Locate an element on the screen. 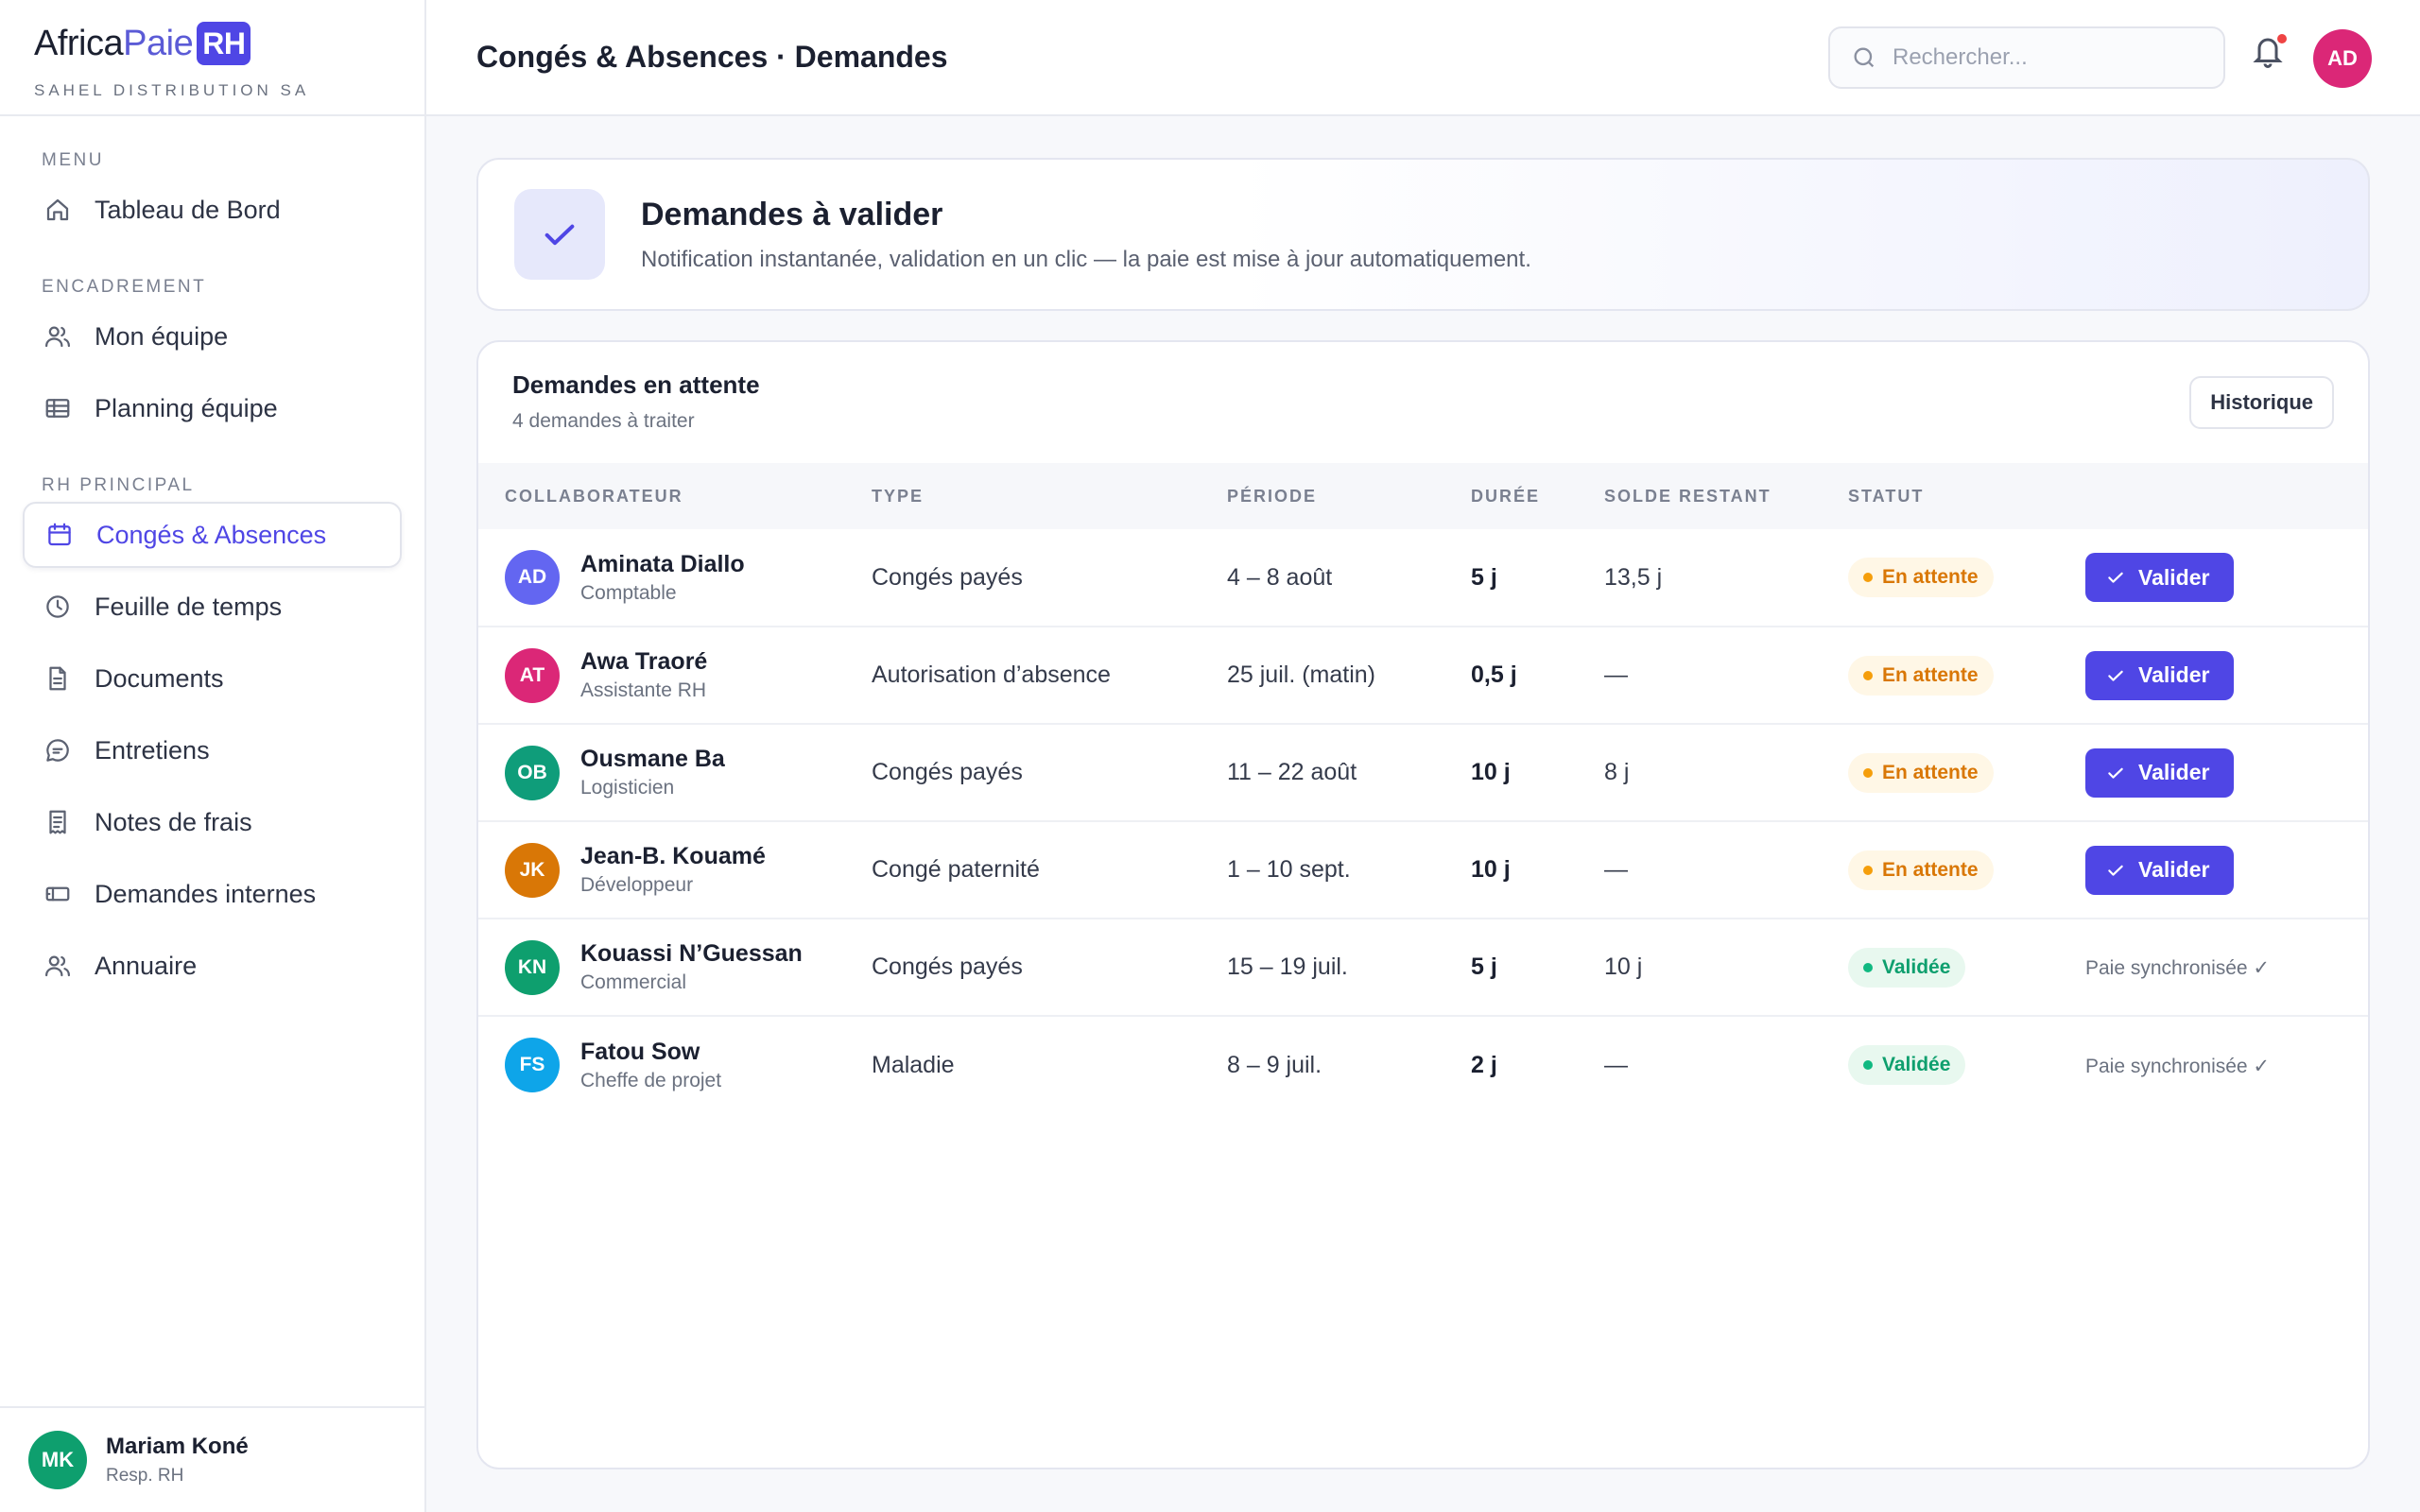 The height and width of the screenshot is (1512, 2420). sidebar-item-planning-equipe: Planning équipe is located at coordinates (212, 408).